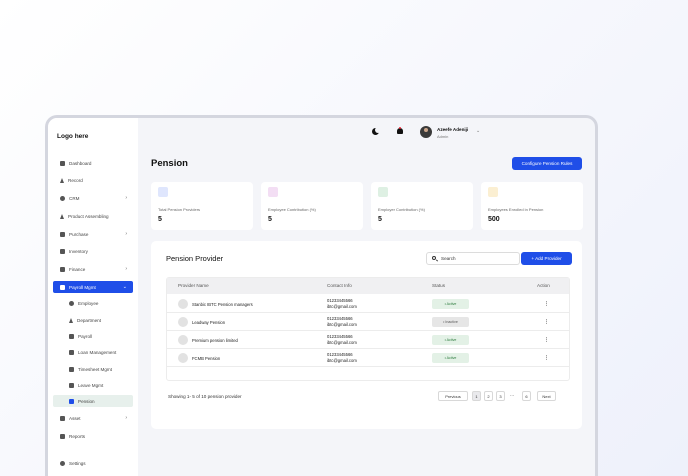 The height and width of the screenshot is (476, 688). I want to click on sidebar-item-label: Product Assembling, so click(88, 216).